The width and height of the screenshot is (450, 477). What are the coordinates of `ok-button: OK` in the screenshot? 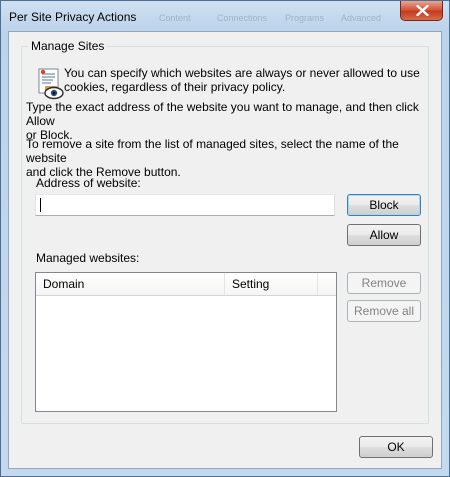 It's located at (396, 447).